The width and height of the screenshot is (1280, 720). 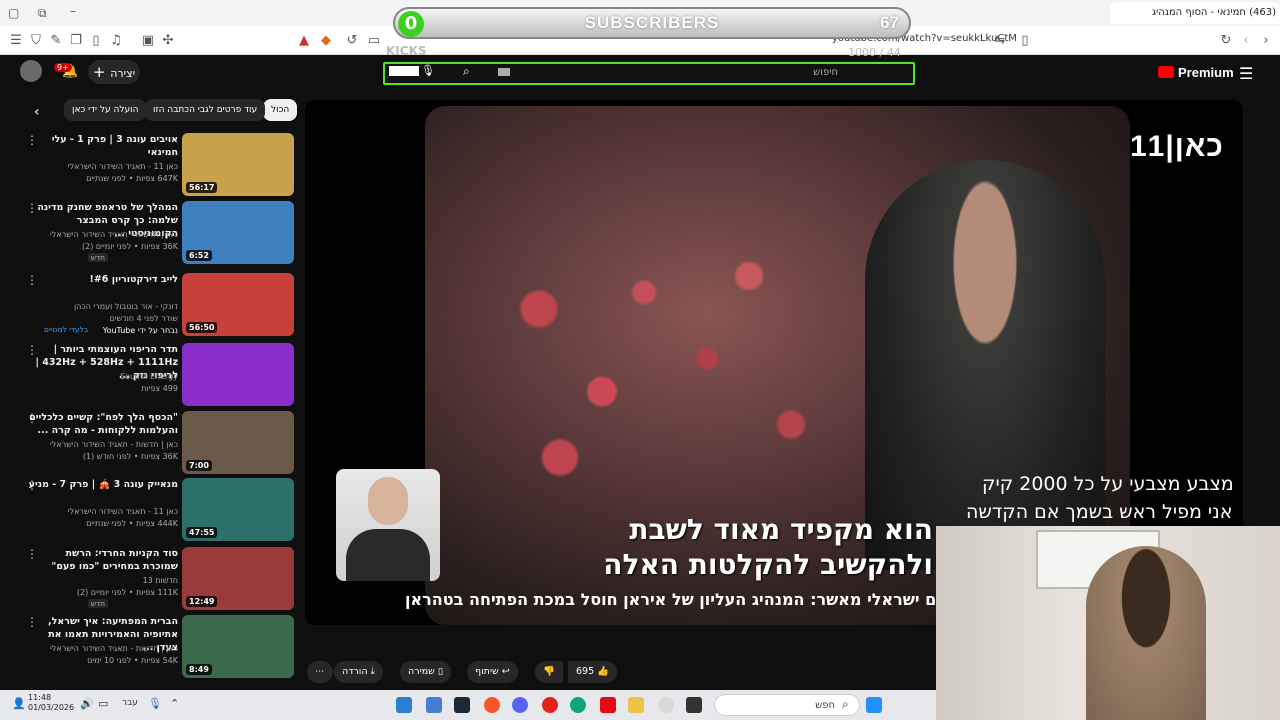 I want to click on active-tab: (463) חמינאי - הסוף המנהיג, so click(x=1195, y=13).